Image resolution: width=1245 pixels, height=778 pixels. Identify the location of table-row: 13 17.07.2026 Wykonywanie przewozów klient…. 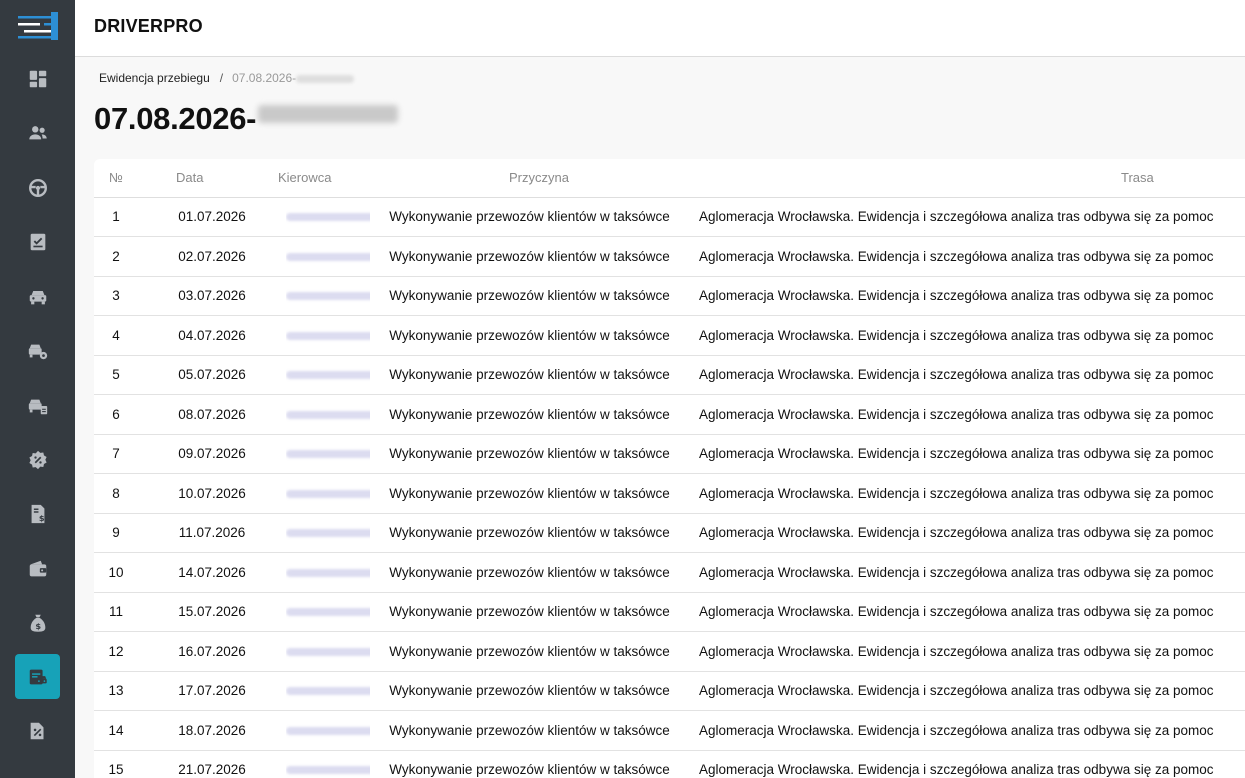
(669, 691).